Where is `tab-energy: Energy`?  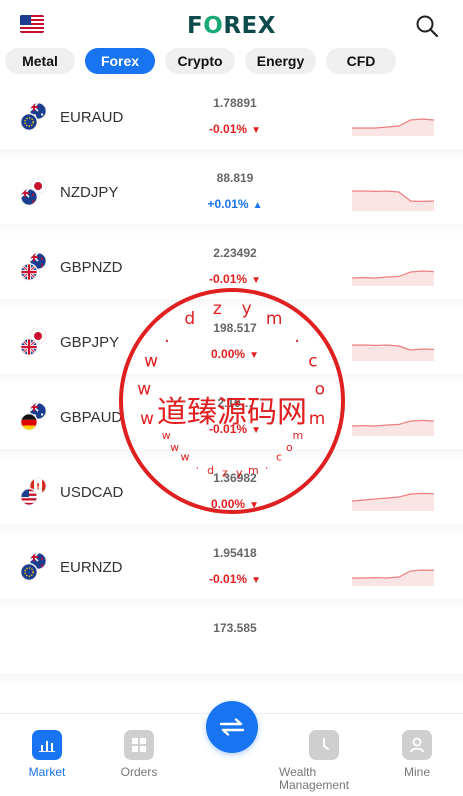 tab-energy: Energy is located at coordinates (280, 61).